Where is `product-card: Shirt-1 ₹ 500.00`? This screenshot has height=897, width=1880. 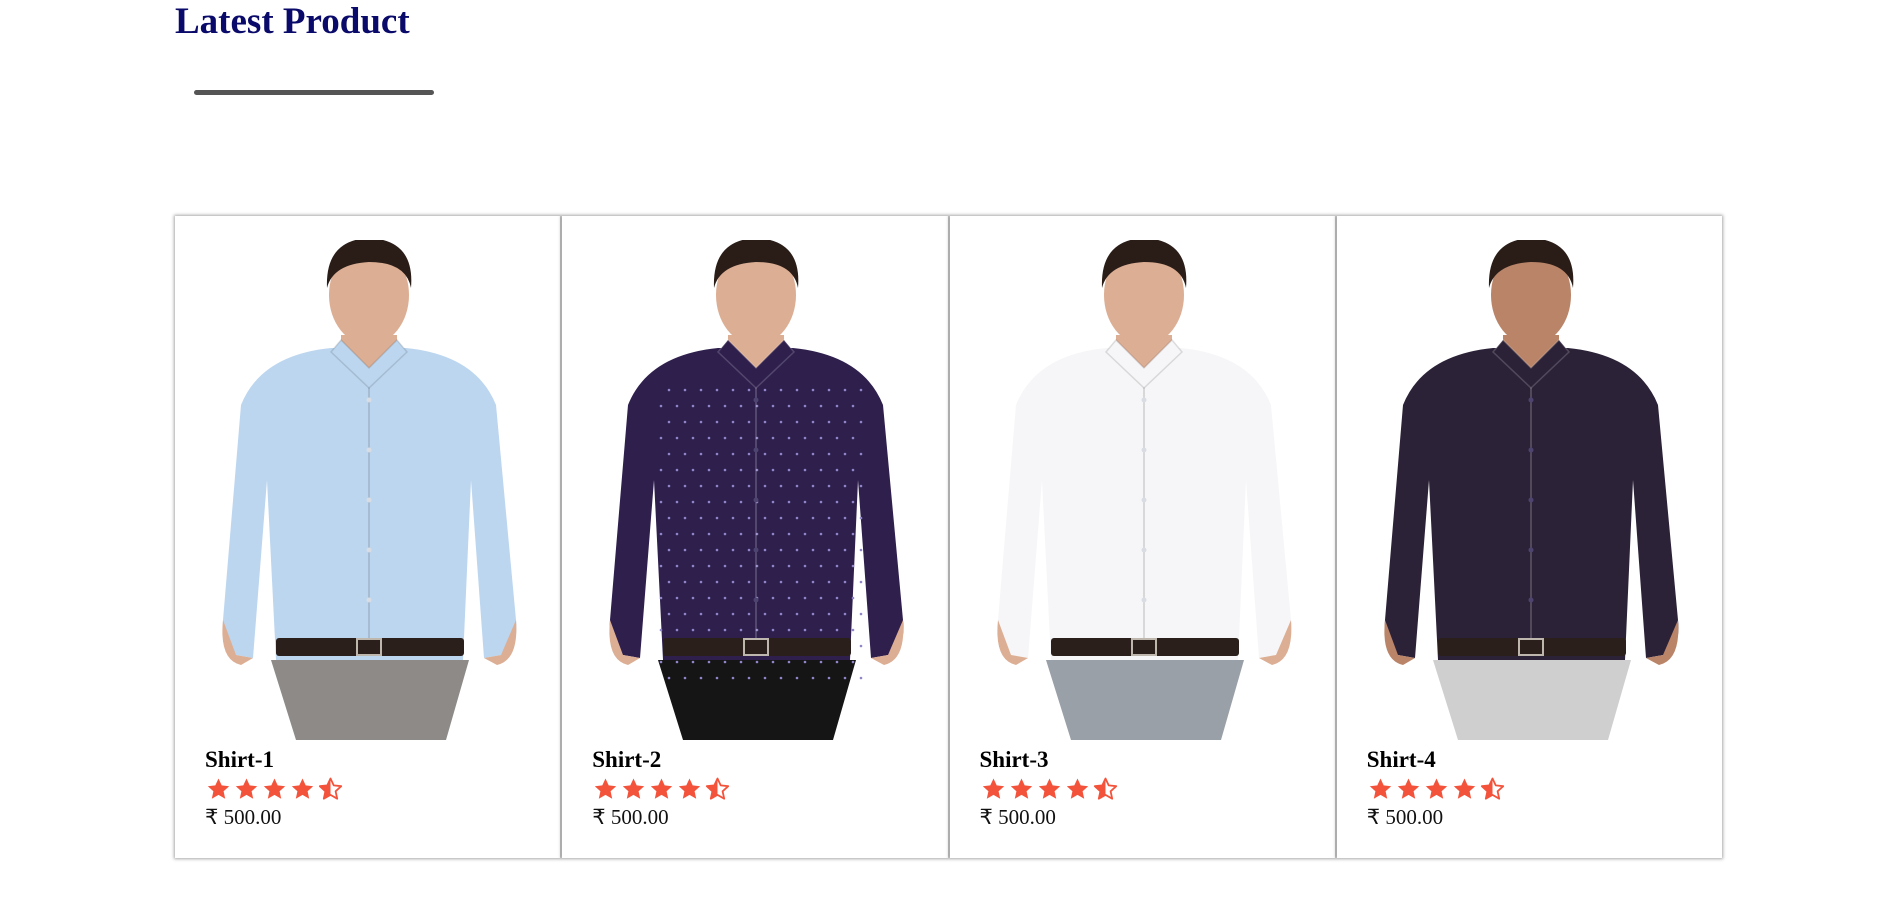 product-card: Shirt-1 ₹ 500.00 is located at coordinates (368, 537).